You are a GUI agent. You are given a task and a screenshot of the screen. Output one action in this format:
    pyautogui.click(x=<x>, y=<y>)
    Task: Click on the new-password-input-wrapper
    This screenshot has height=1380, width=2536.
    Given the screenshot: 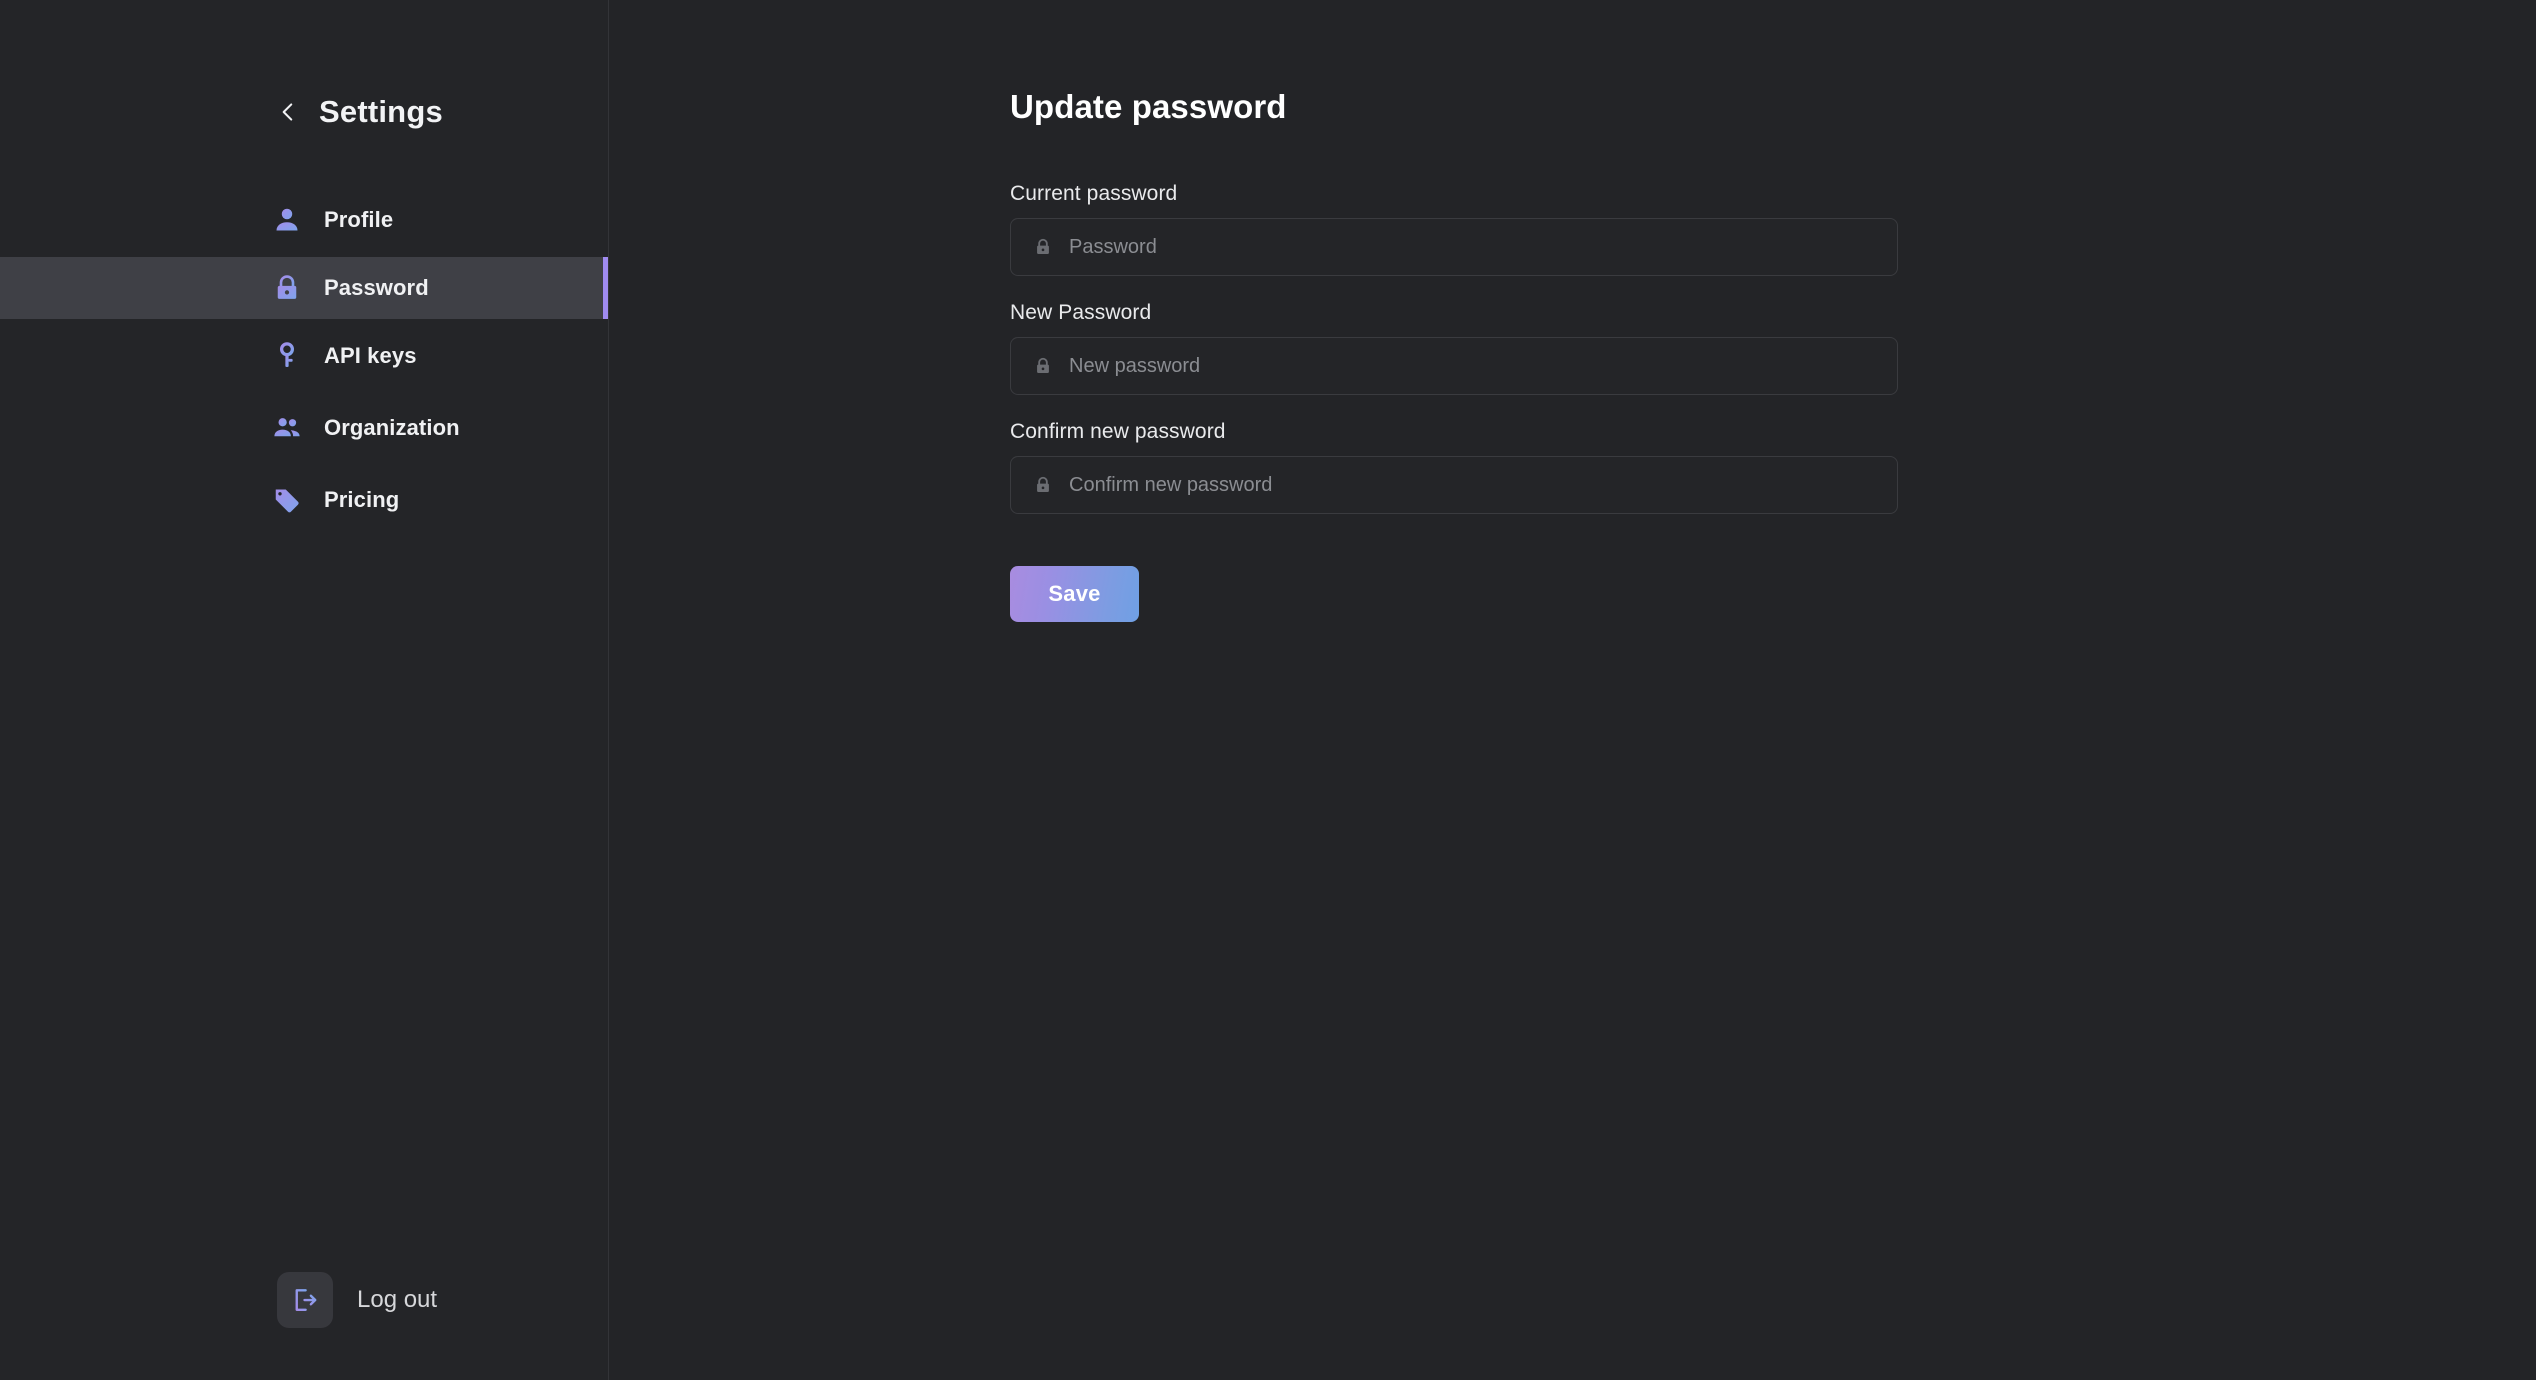 What is the action you would take?
    pyautogui.click(x=1454, y=366)
    